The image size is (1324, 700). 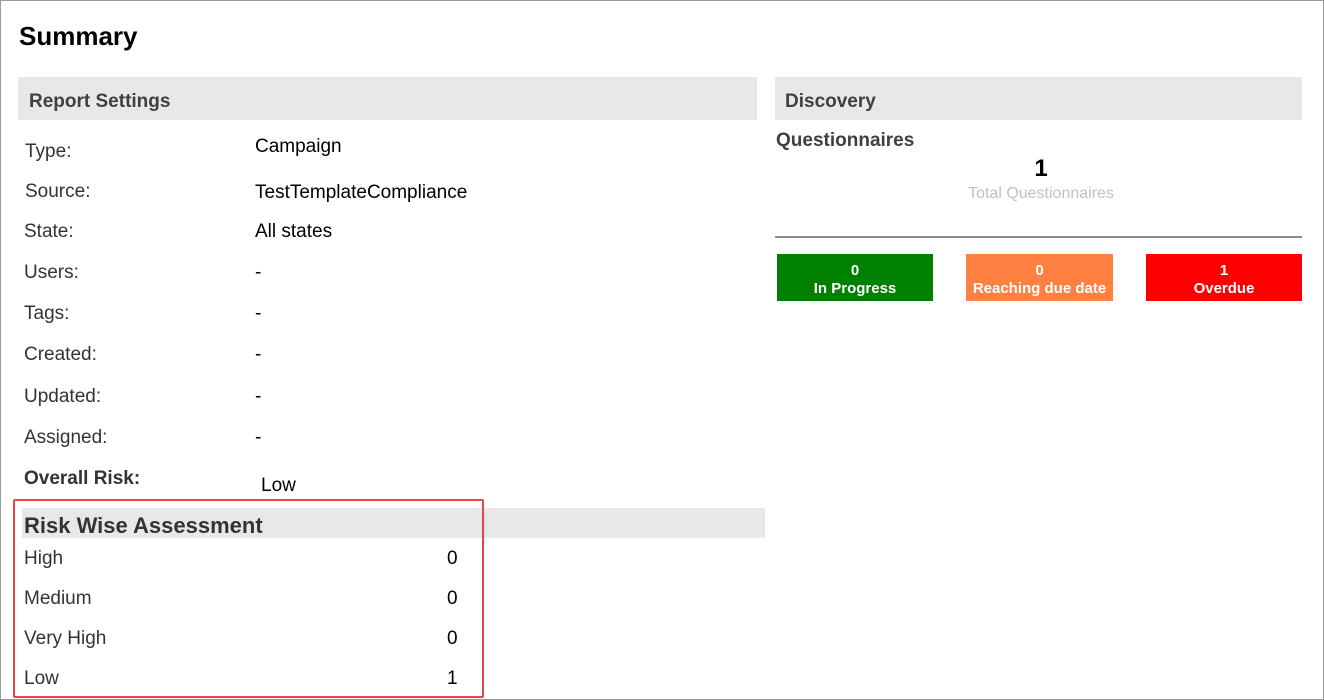 What do you see at coordinates (1224, 288) in the screenshot?
I see `stat-label: Overdue` at bounding box center [1224, 288].